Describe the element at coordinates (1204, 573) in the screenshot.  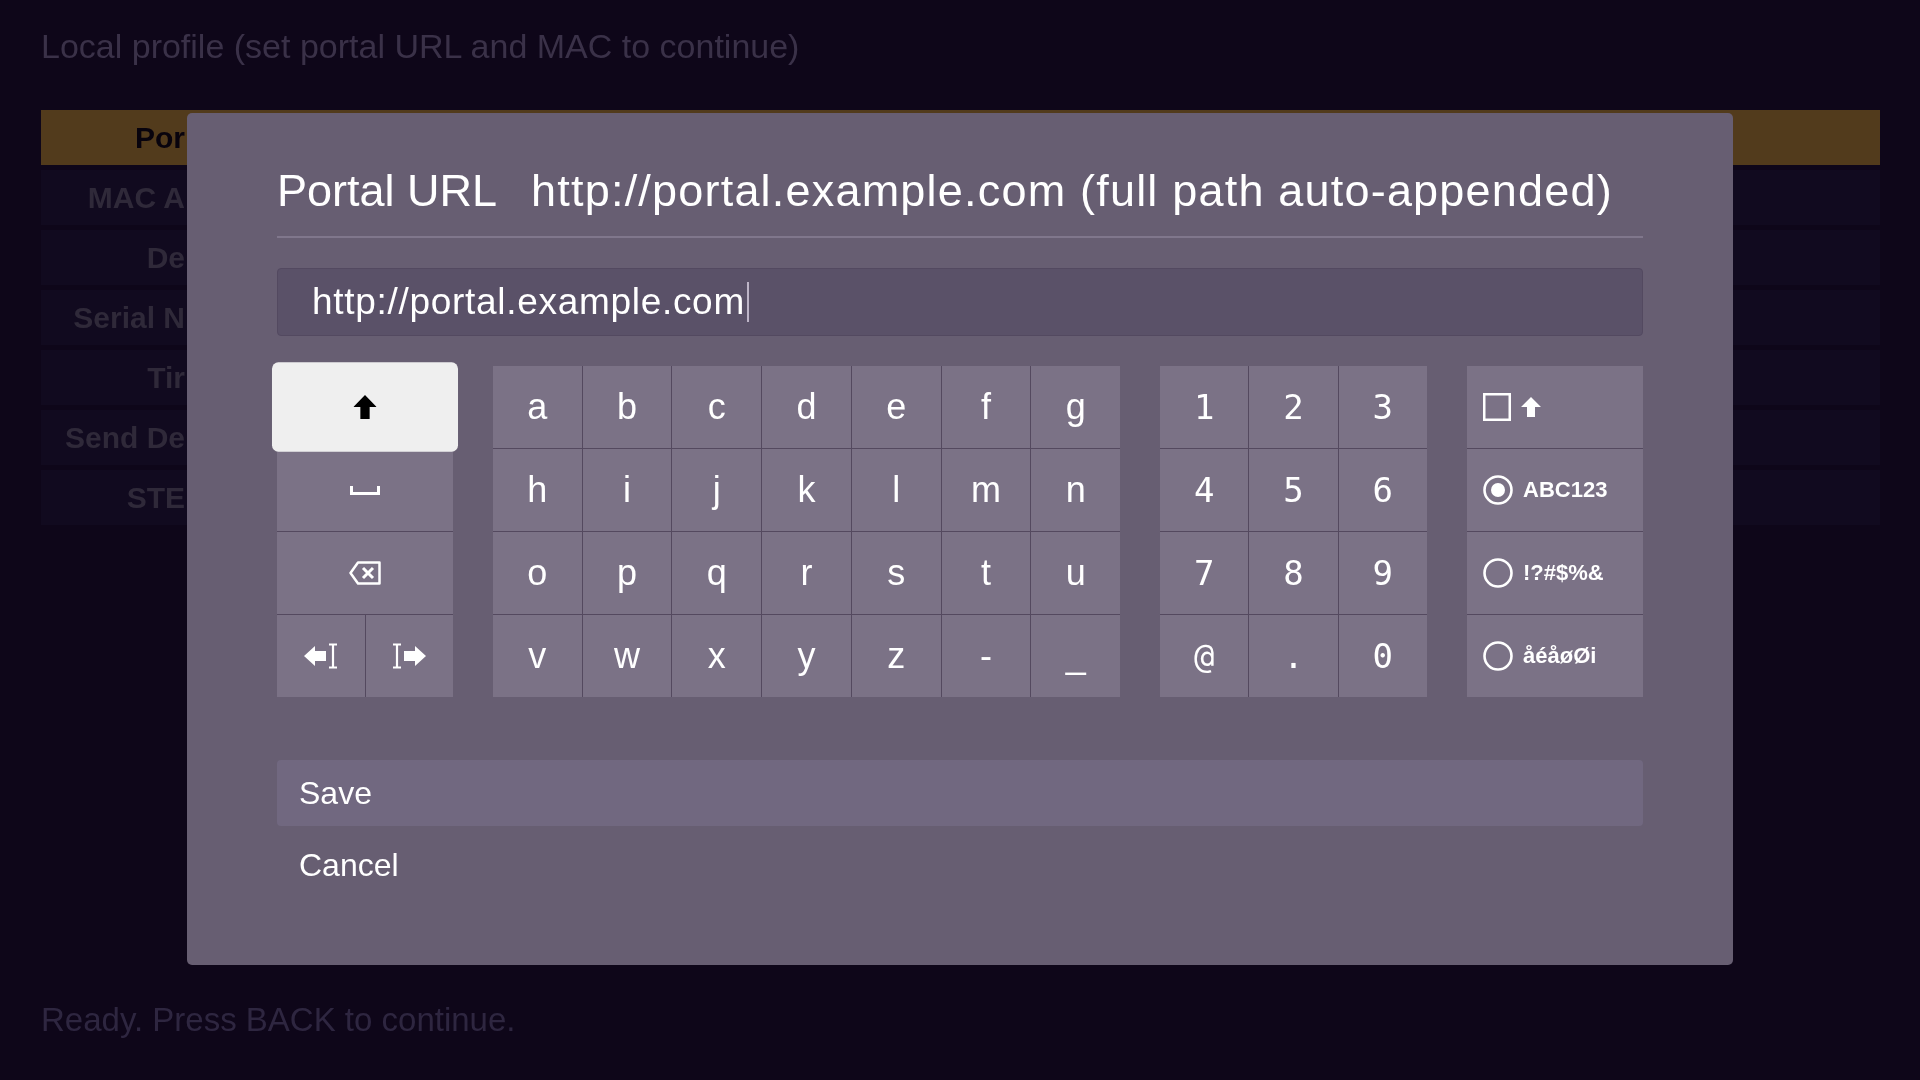
I see `number-key: 7` at that location.